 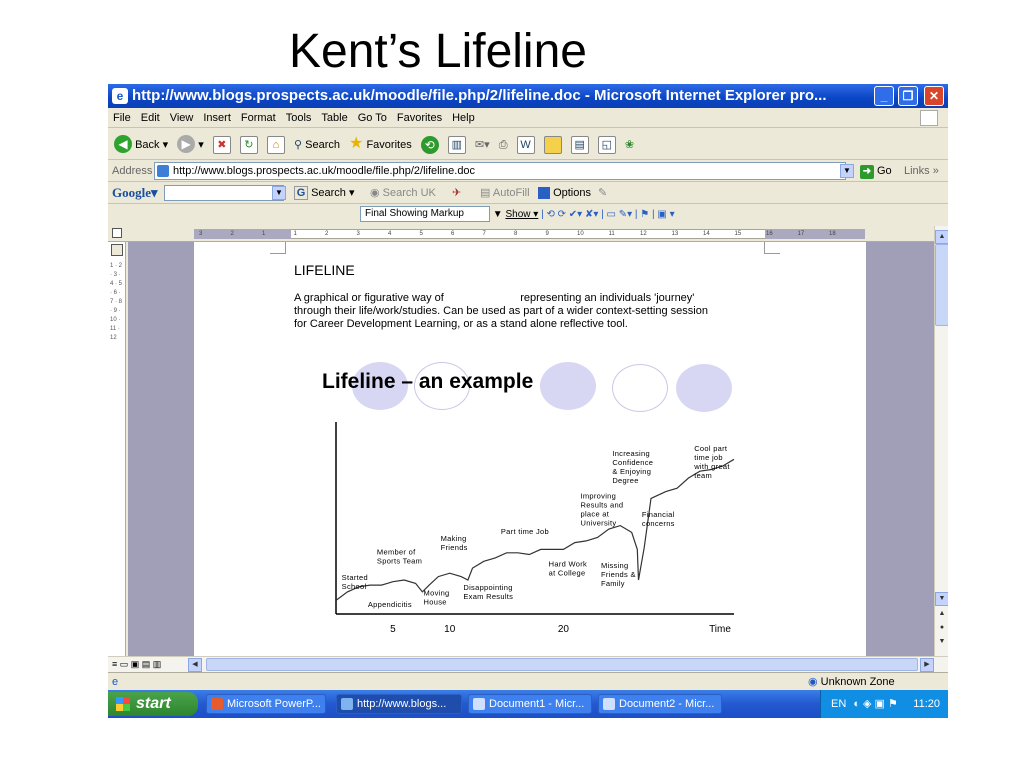 What do you see at coordinates (629, 145) in the screenshot?
I see `messenger-icon: ❀` at bounding box center [629, 145].